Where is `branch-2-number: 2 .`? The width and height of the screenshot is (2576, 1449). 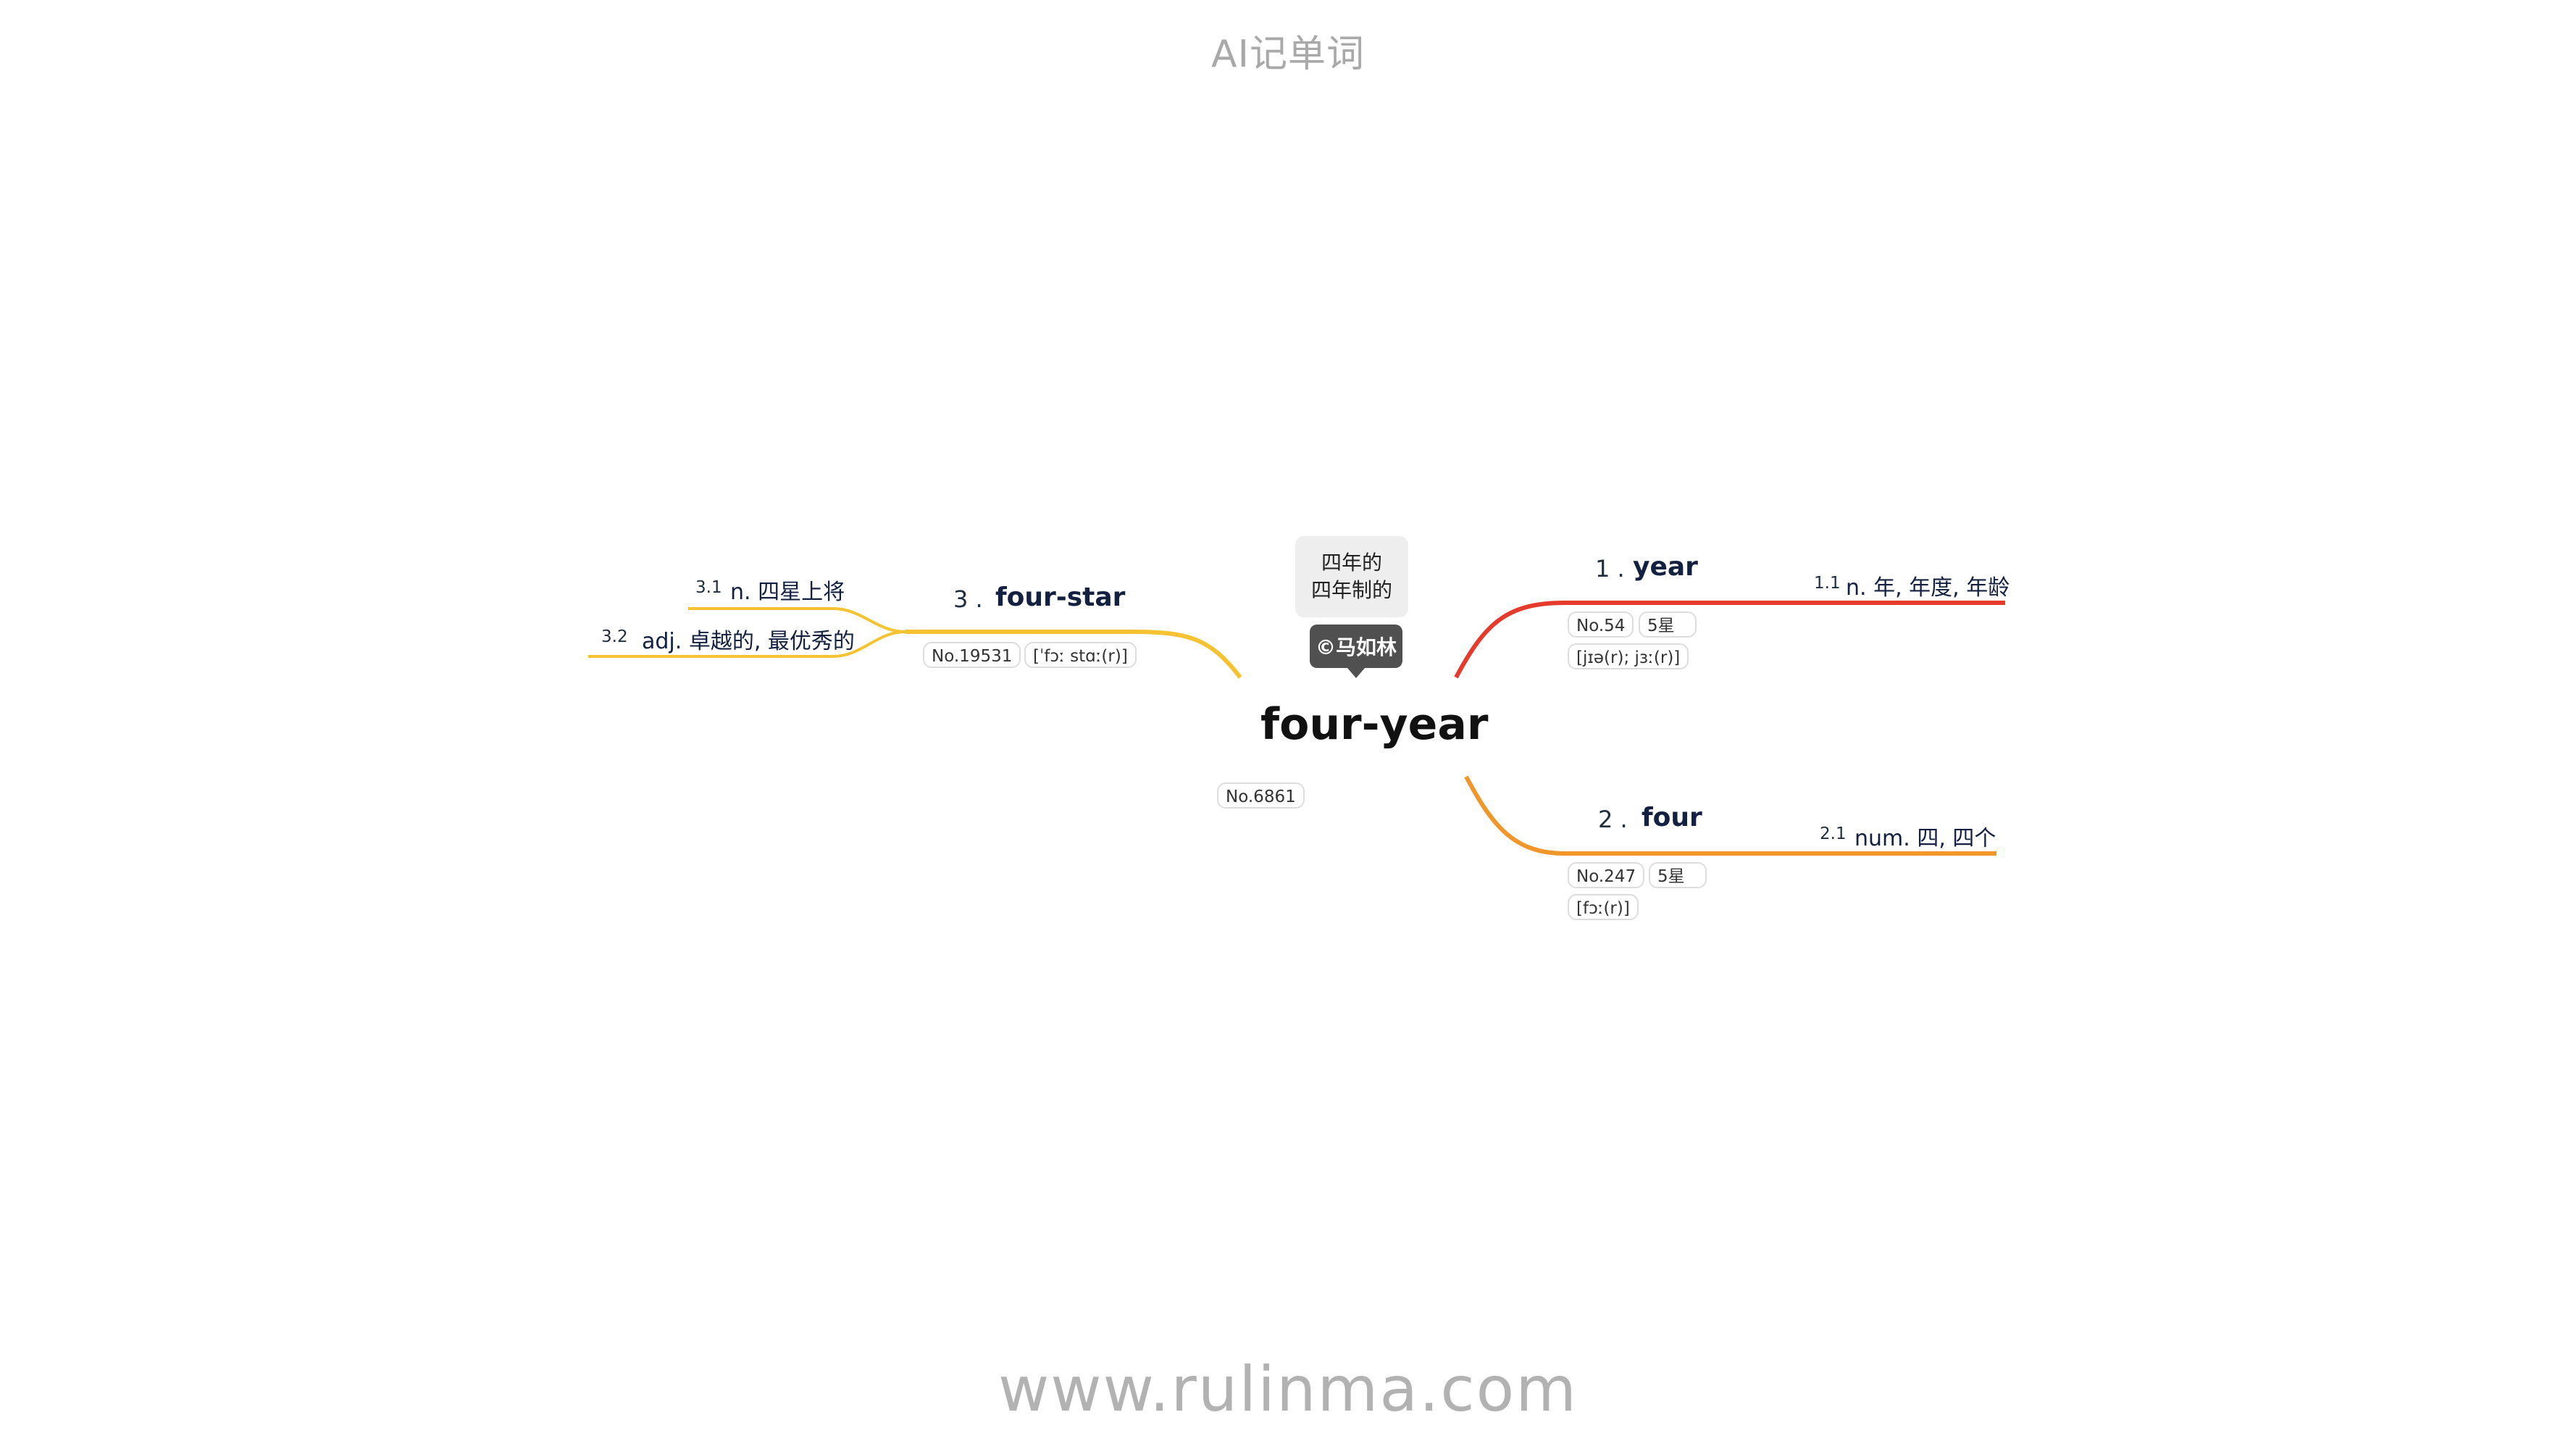
branch-2-number: 2 . is located at coordinates (1613, 820).